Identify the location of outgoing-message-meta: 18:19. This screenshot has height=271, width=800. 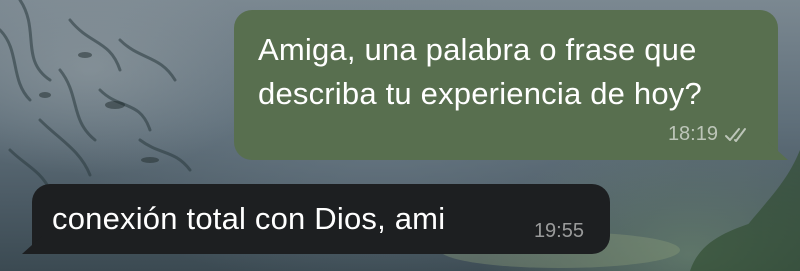
(710, 134).